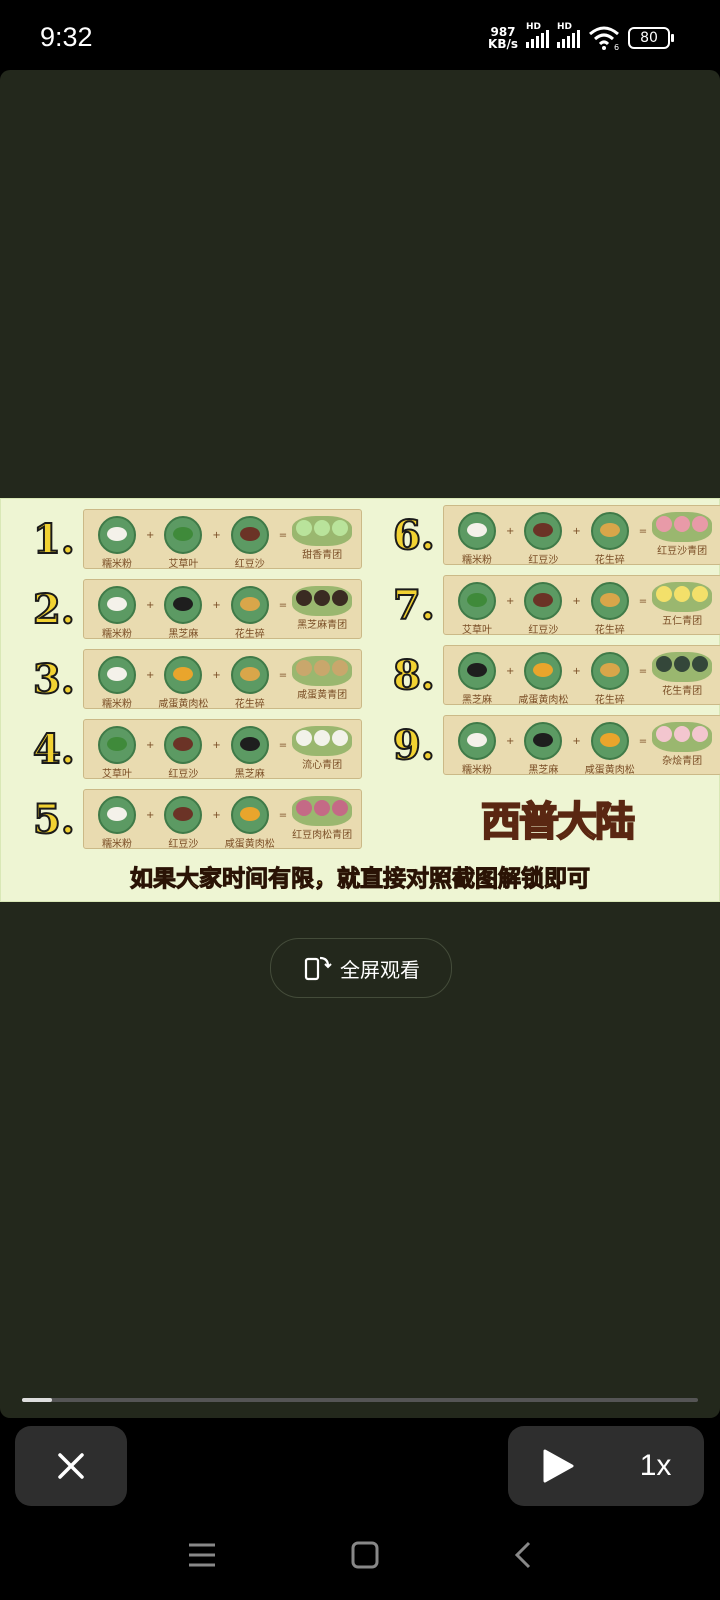 The image size is (720, 1600). What do you see at coordinates (202, 1555) in the screenshot?
I see `menu-icon` at bounding box center [202, 1555].